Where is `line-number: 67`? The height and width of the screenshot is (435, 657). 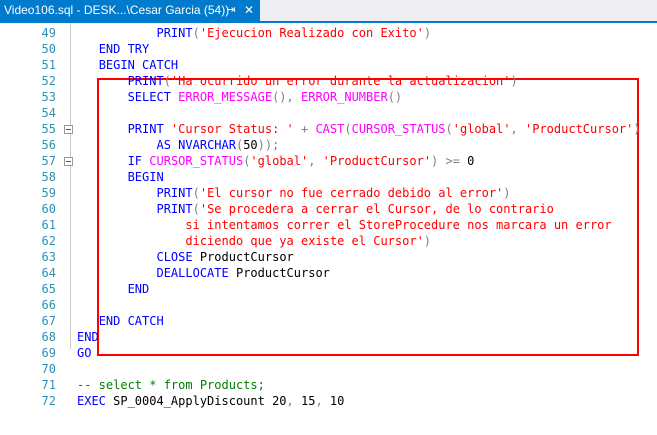
line-number: 67 is located at coordinates (48, 321).